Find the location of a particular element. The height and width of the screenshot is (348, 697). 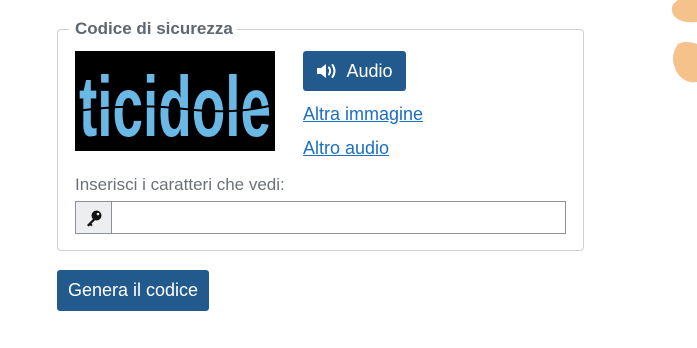

captcha-input is located at coordinates (338, 217).